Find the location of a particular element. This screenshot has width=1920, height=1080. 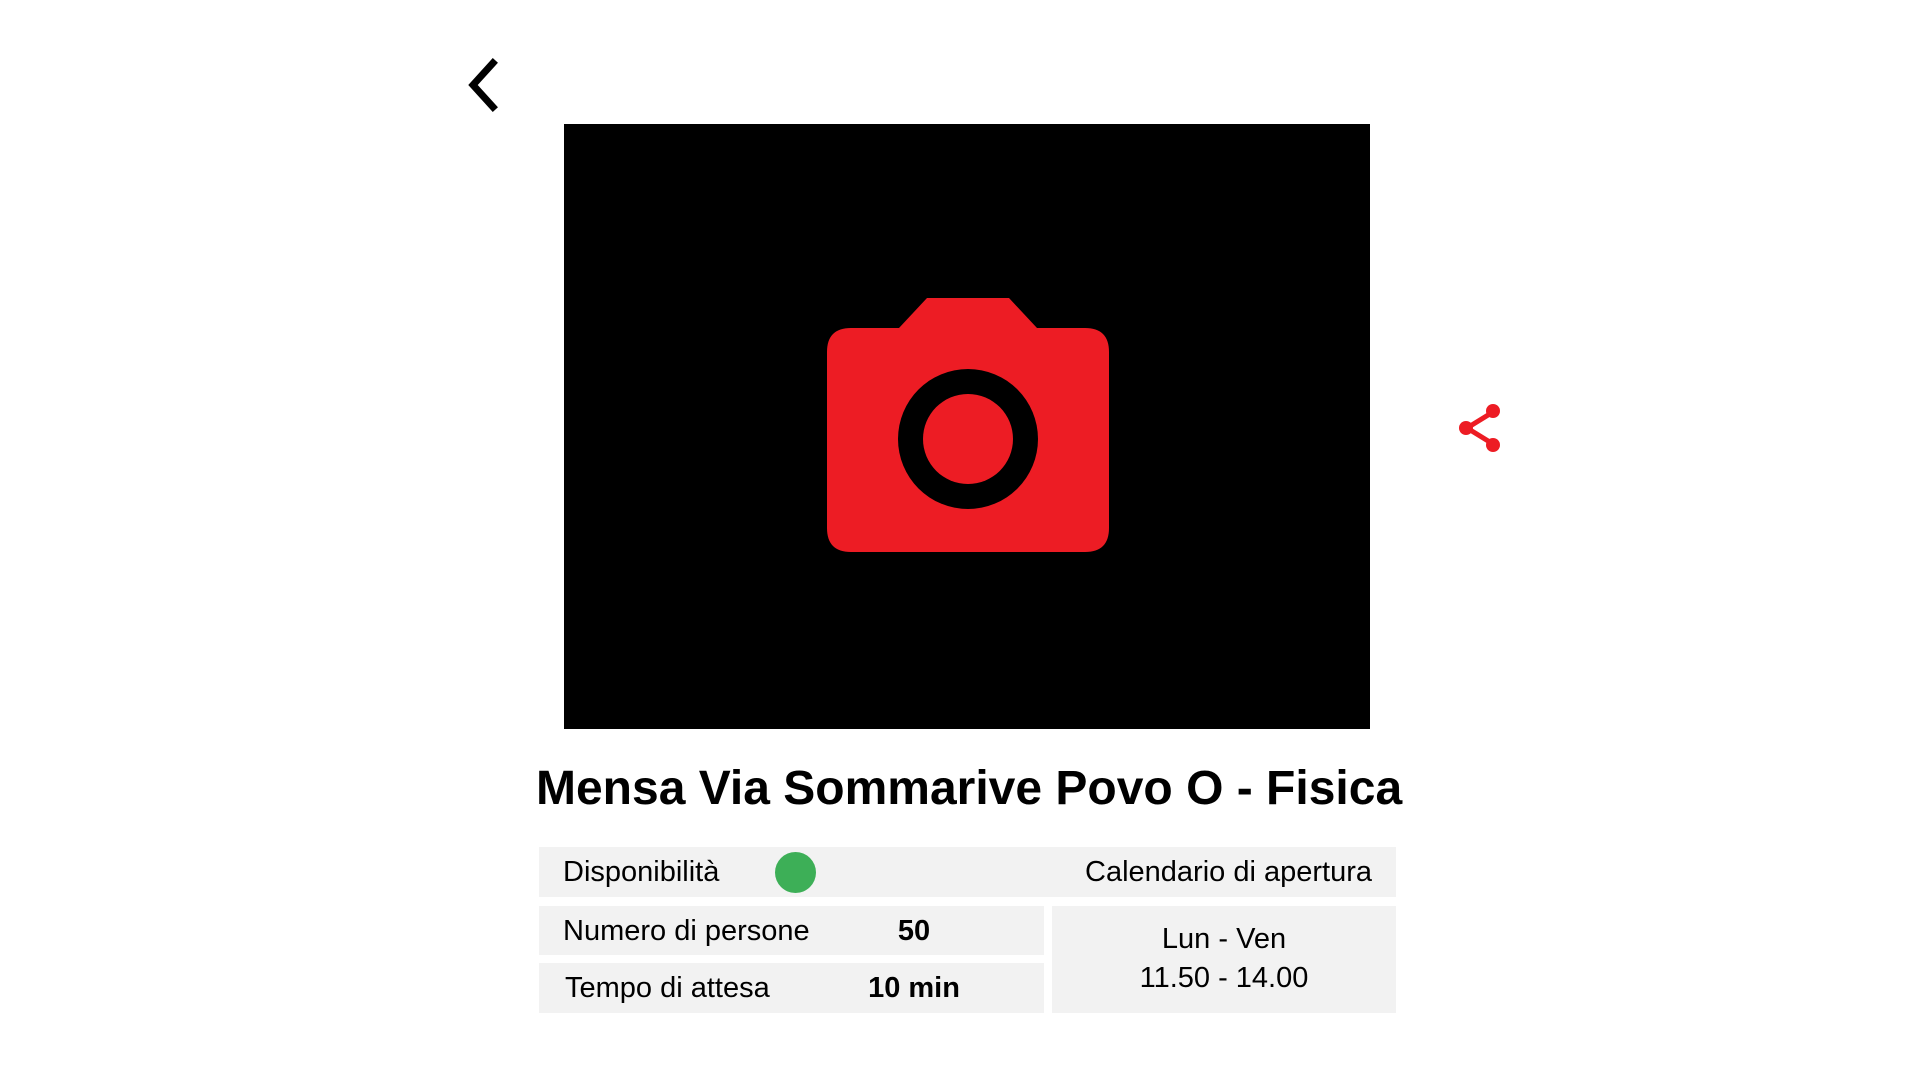

availability-label: Disponibilità is located at coordinates (641, 872).